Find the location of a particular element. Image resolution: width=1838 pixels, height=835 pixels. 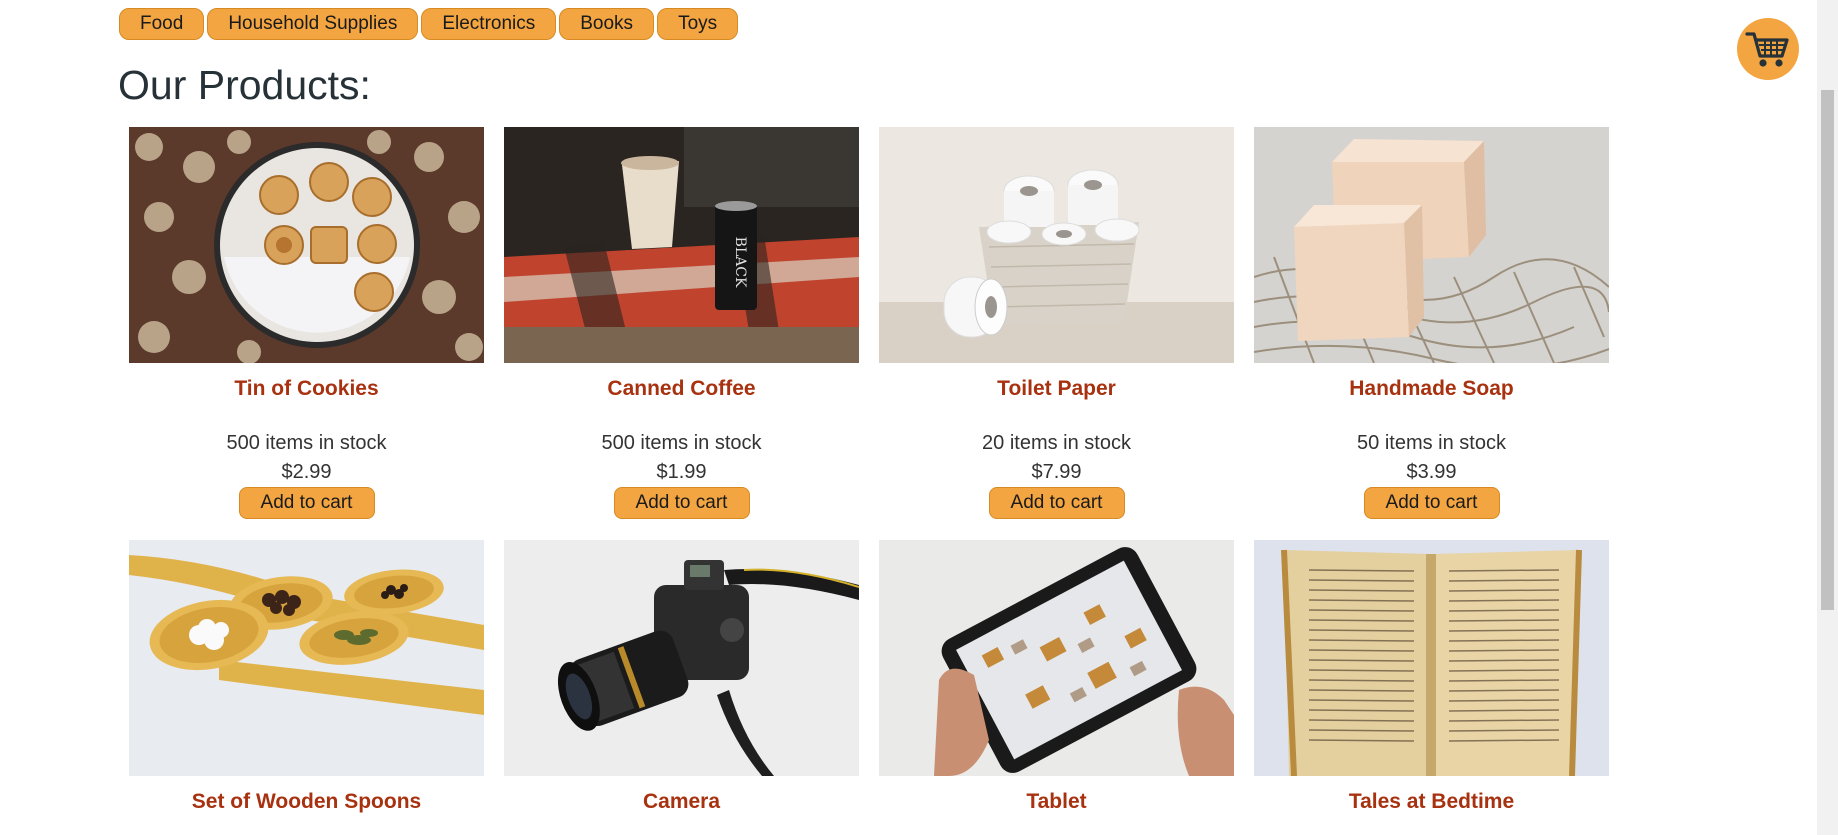

product-name: Set of Wooden Spoons is located at coordinates (306, 802).